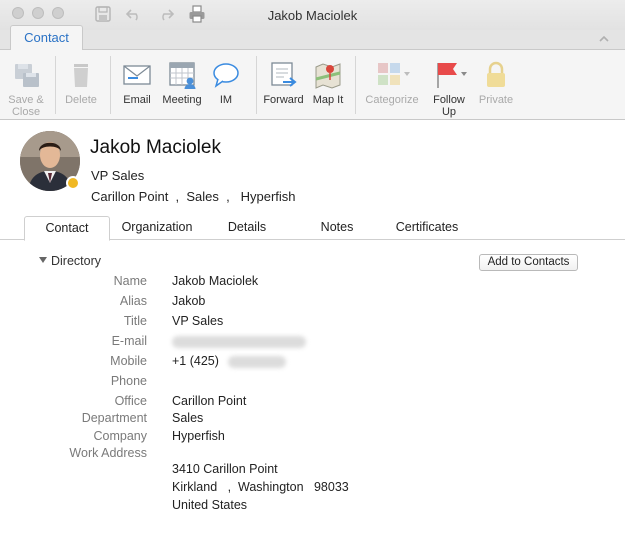 The image size is (625, 539). Describe the element at coordinates (225, 469) in the screenshot. I see `work-address-street: 3410 Carillon Point` at that location.